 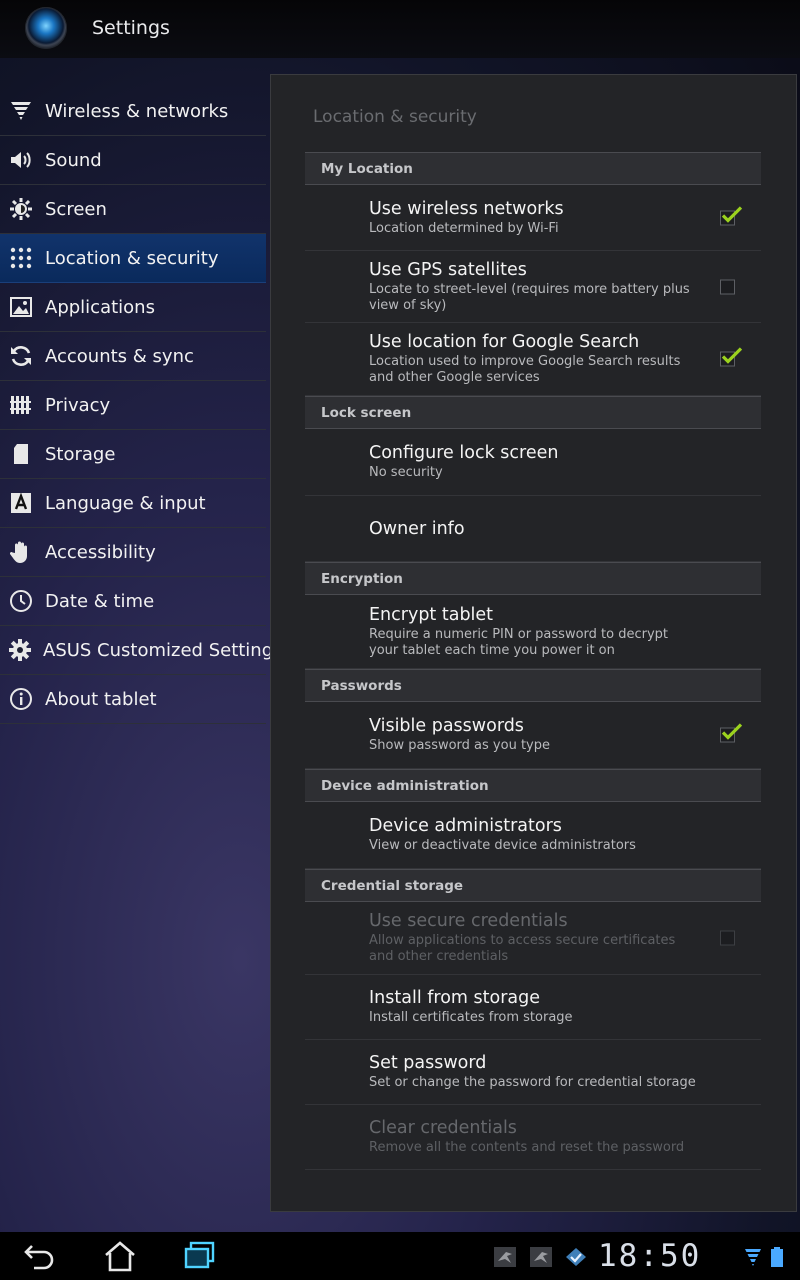 I want to click on sidebar-item-screen: Screen, so click(x=133, y=209).